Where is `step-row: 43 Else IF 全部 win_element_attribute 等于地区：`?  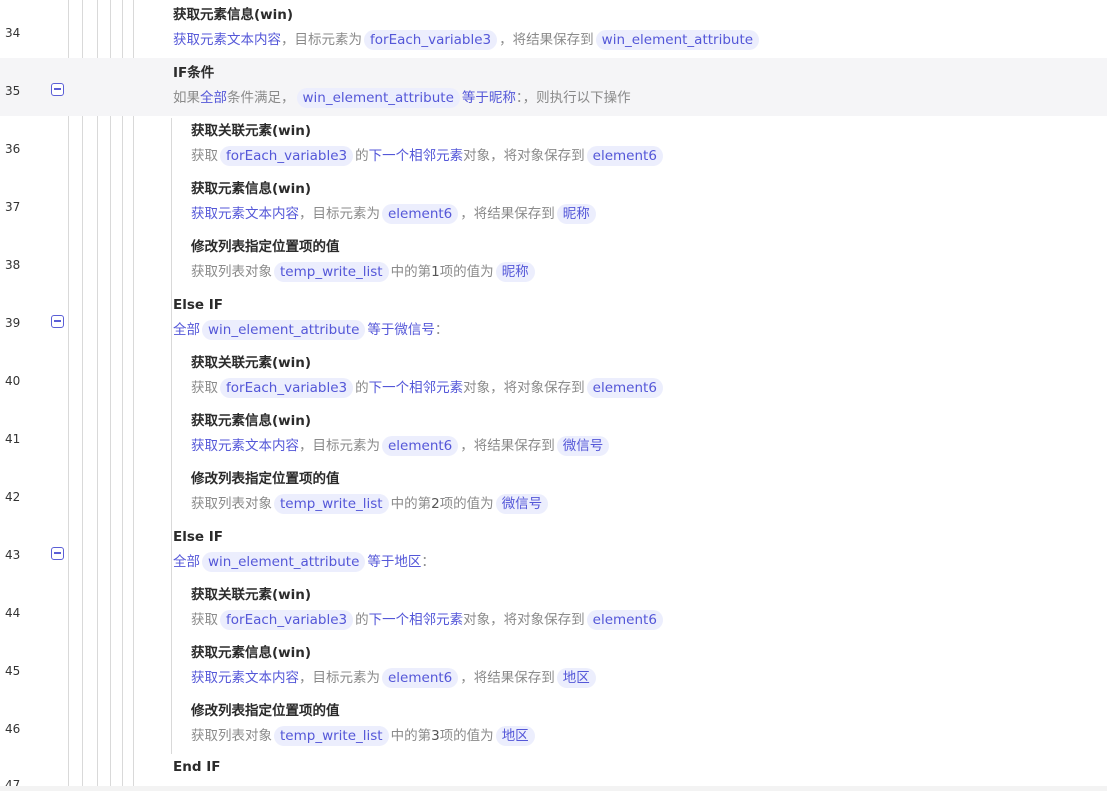 step-row: 43 Else IF 全部 win_element_attribute 等于地区： is located at coordinates (553, 551).